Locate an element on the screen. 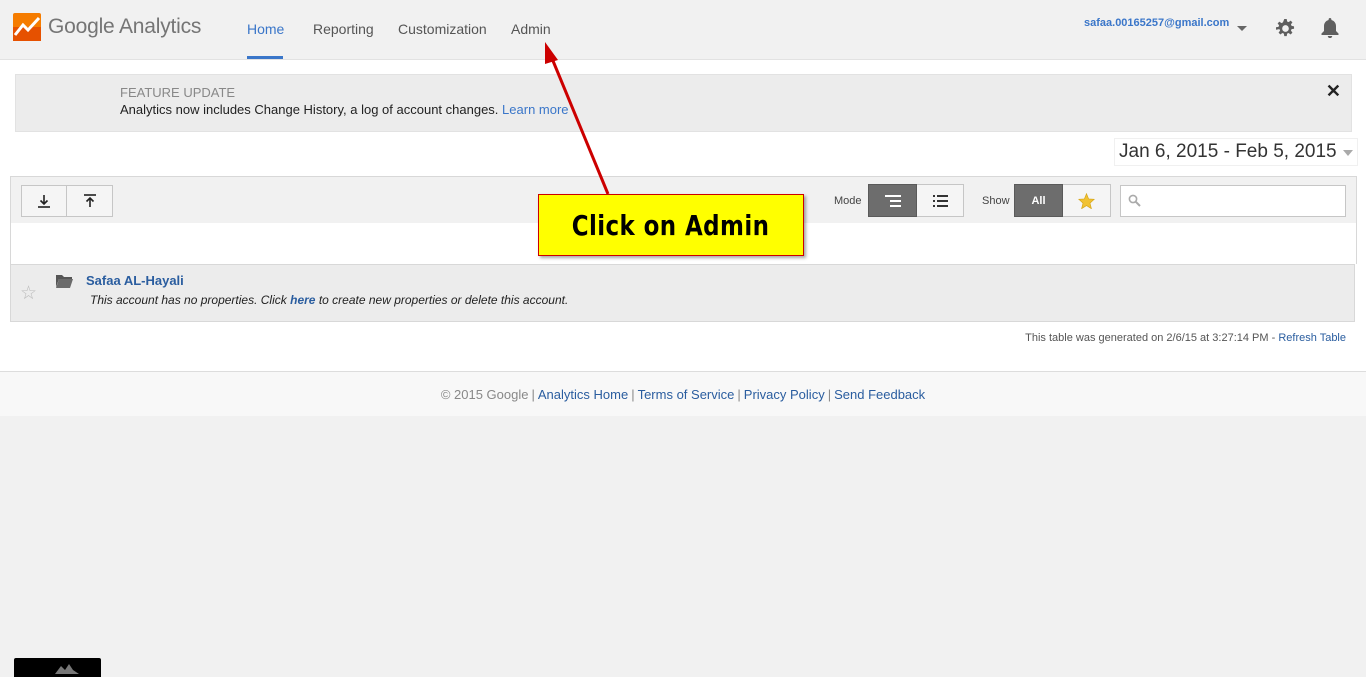 This screenshot has height=677, width=1366. notifications-bell-icon is located at coordinates (1330, 30).